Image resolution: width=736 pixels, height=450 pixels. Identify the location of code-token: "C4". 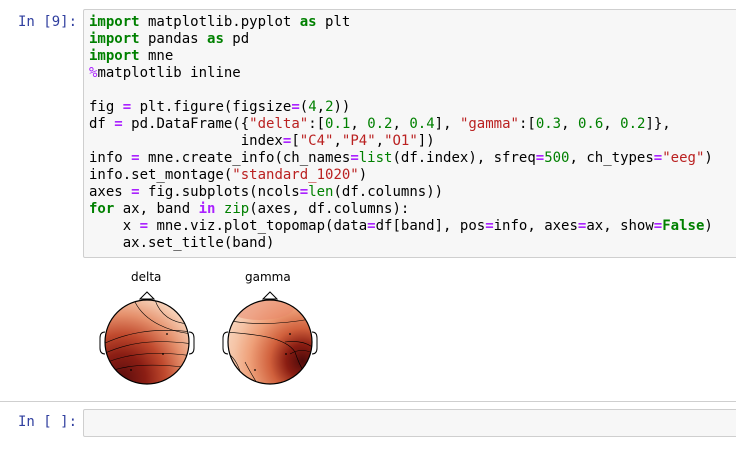
(316, 141).